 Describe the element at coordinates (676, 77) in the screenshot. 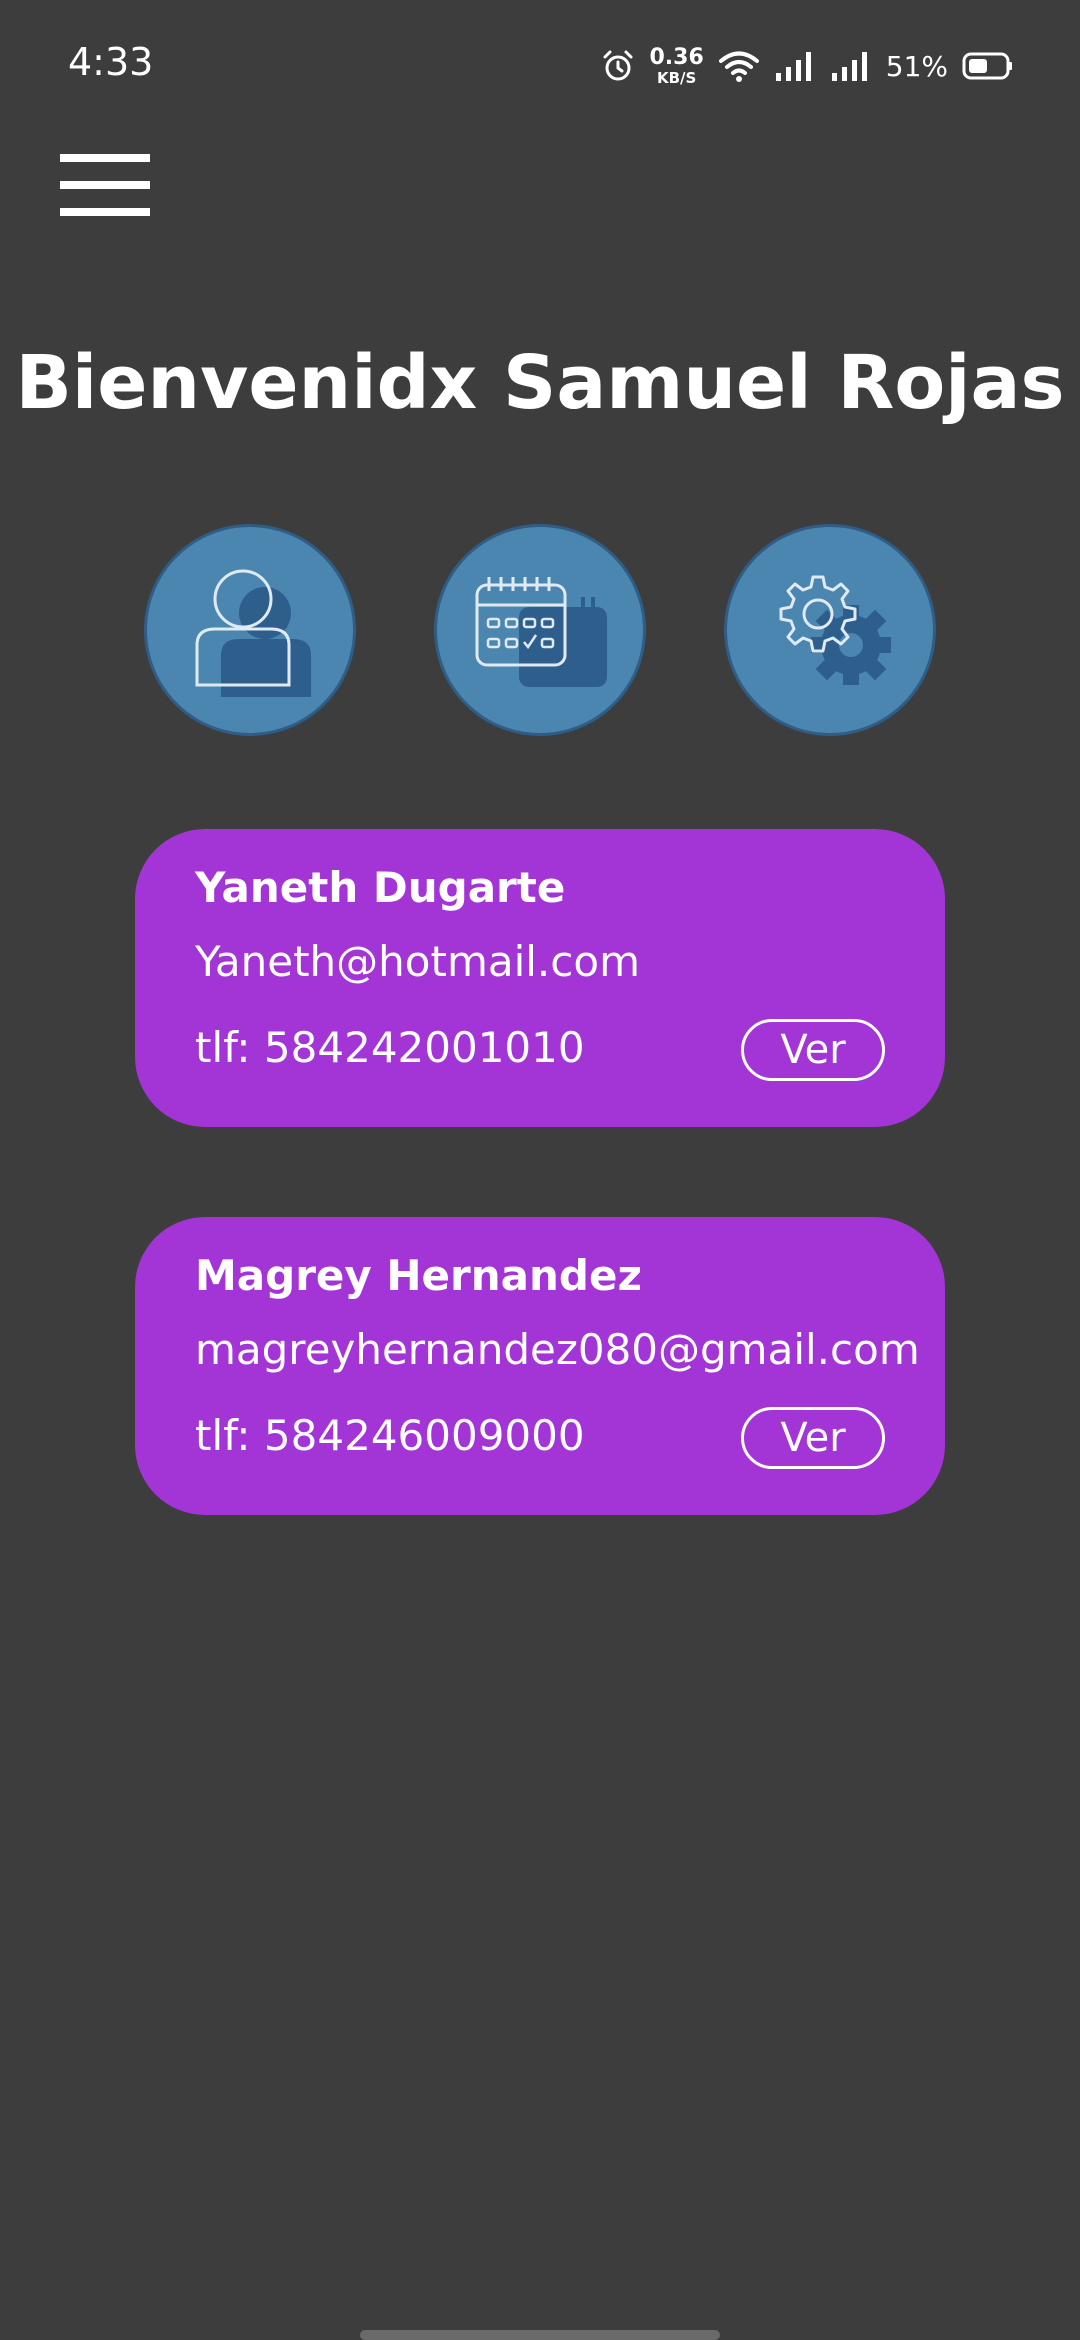

I see `network-speed-unit: KB/S` at that location.